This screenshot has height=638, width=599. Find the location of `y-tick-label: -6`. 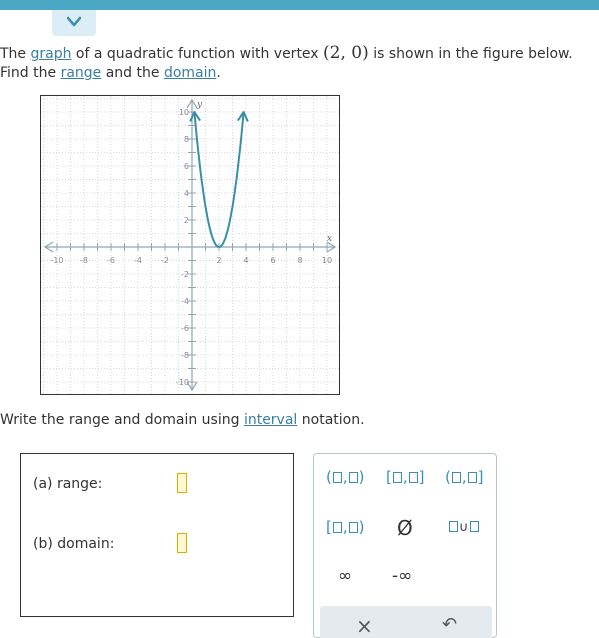

y-tick-label: -6 is located at coordinates (185, 328).